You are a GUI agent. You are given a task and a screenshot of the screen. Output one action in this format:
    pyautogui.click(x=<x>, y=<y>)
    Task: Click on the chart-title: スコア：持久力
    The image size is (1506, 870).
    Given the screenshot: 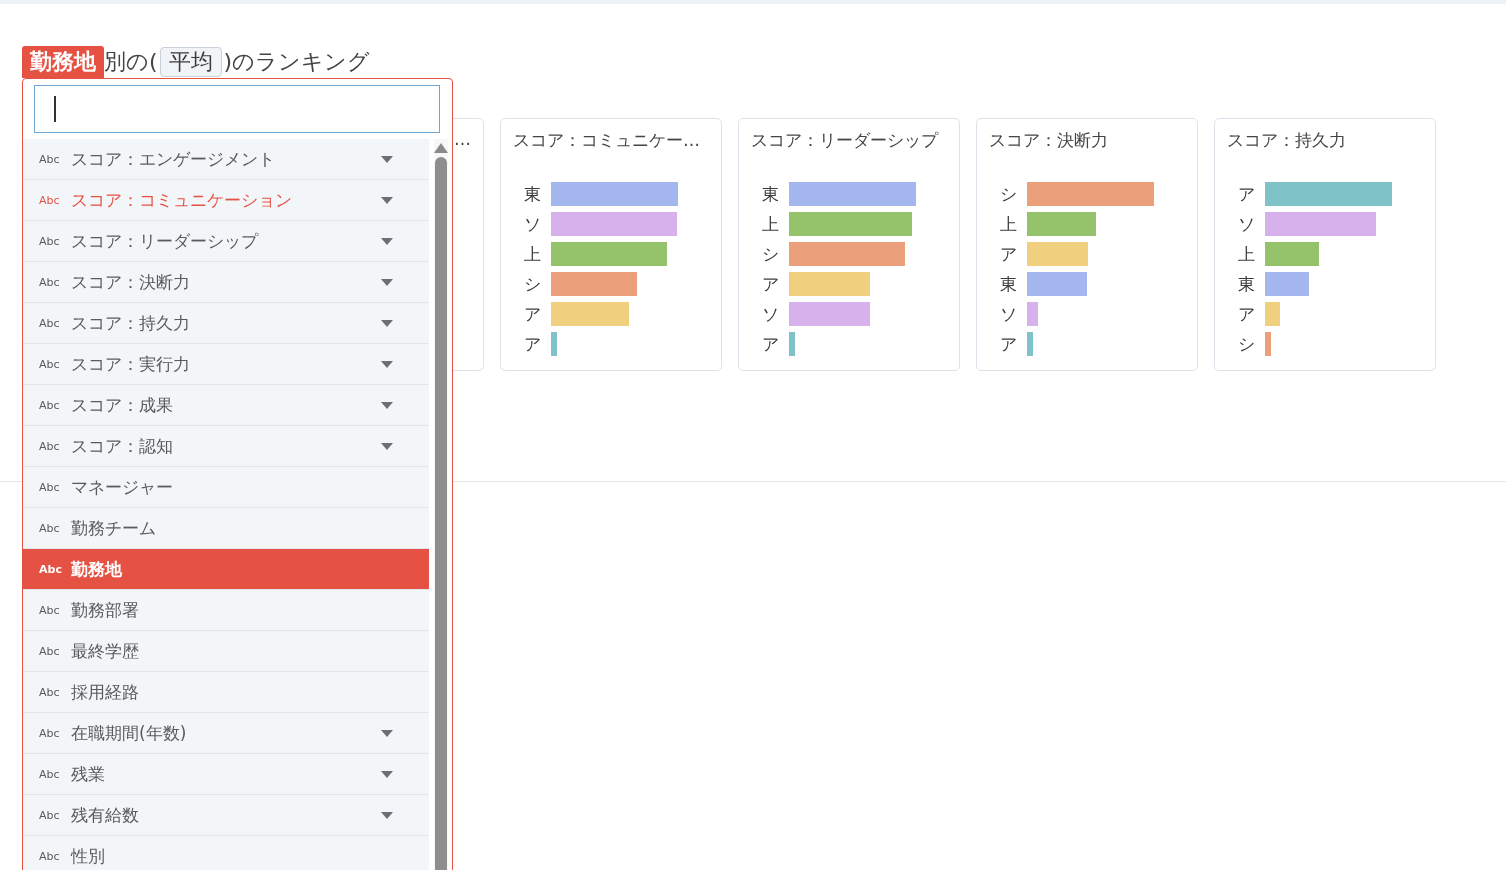 What is the action you would take?
    pyautogui.click(x=1287, y=140)
    